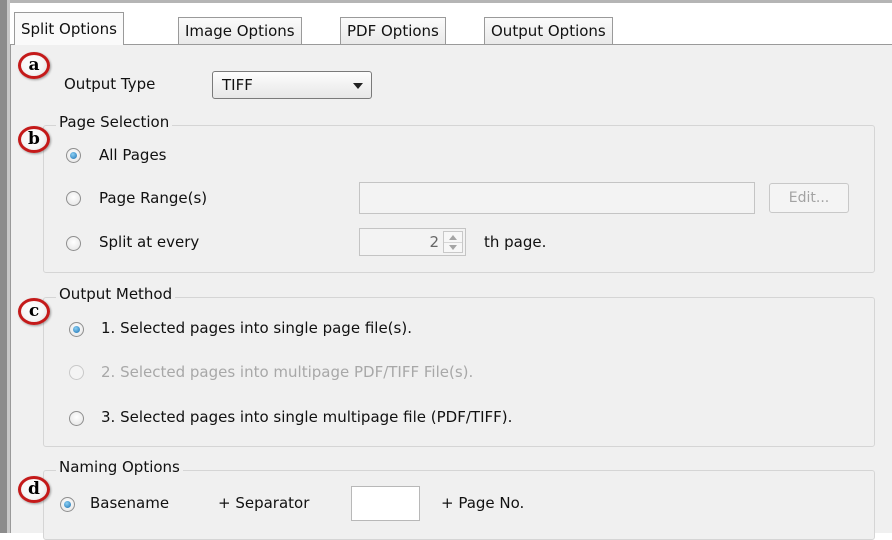 This screenshot has width=892, height=540. Describe the element at coordinates (73, 198) in the screenshot. I see `page-range-radio` at that location.